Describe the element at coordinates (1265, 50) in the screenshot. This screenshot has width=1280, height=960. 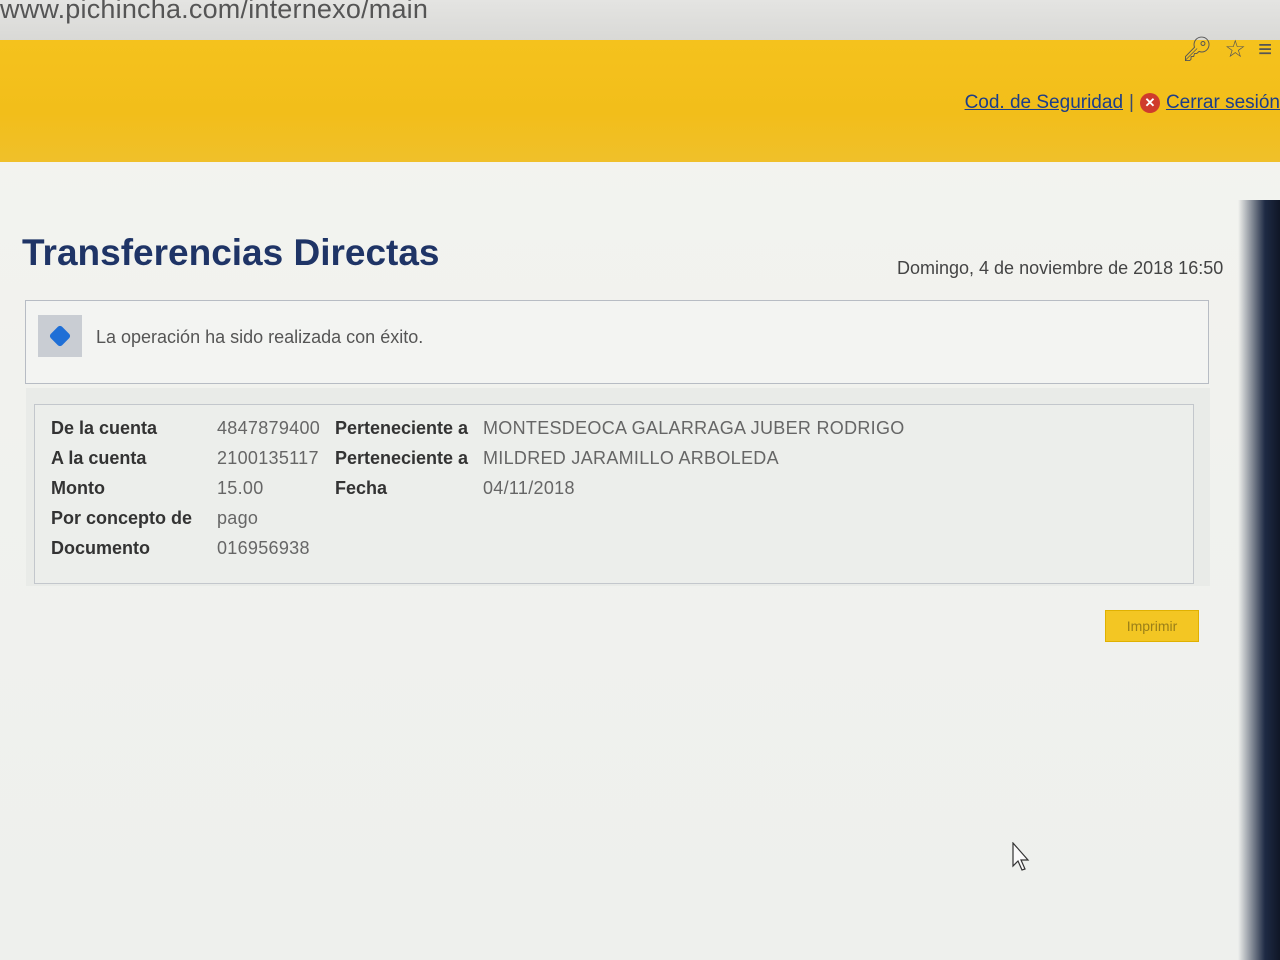
I see `menu-icon: ≡` at that location.